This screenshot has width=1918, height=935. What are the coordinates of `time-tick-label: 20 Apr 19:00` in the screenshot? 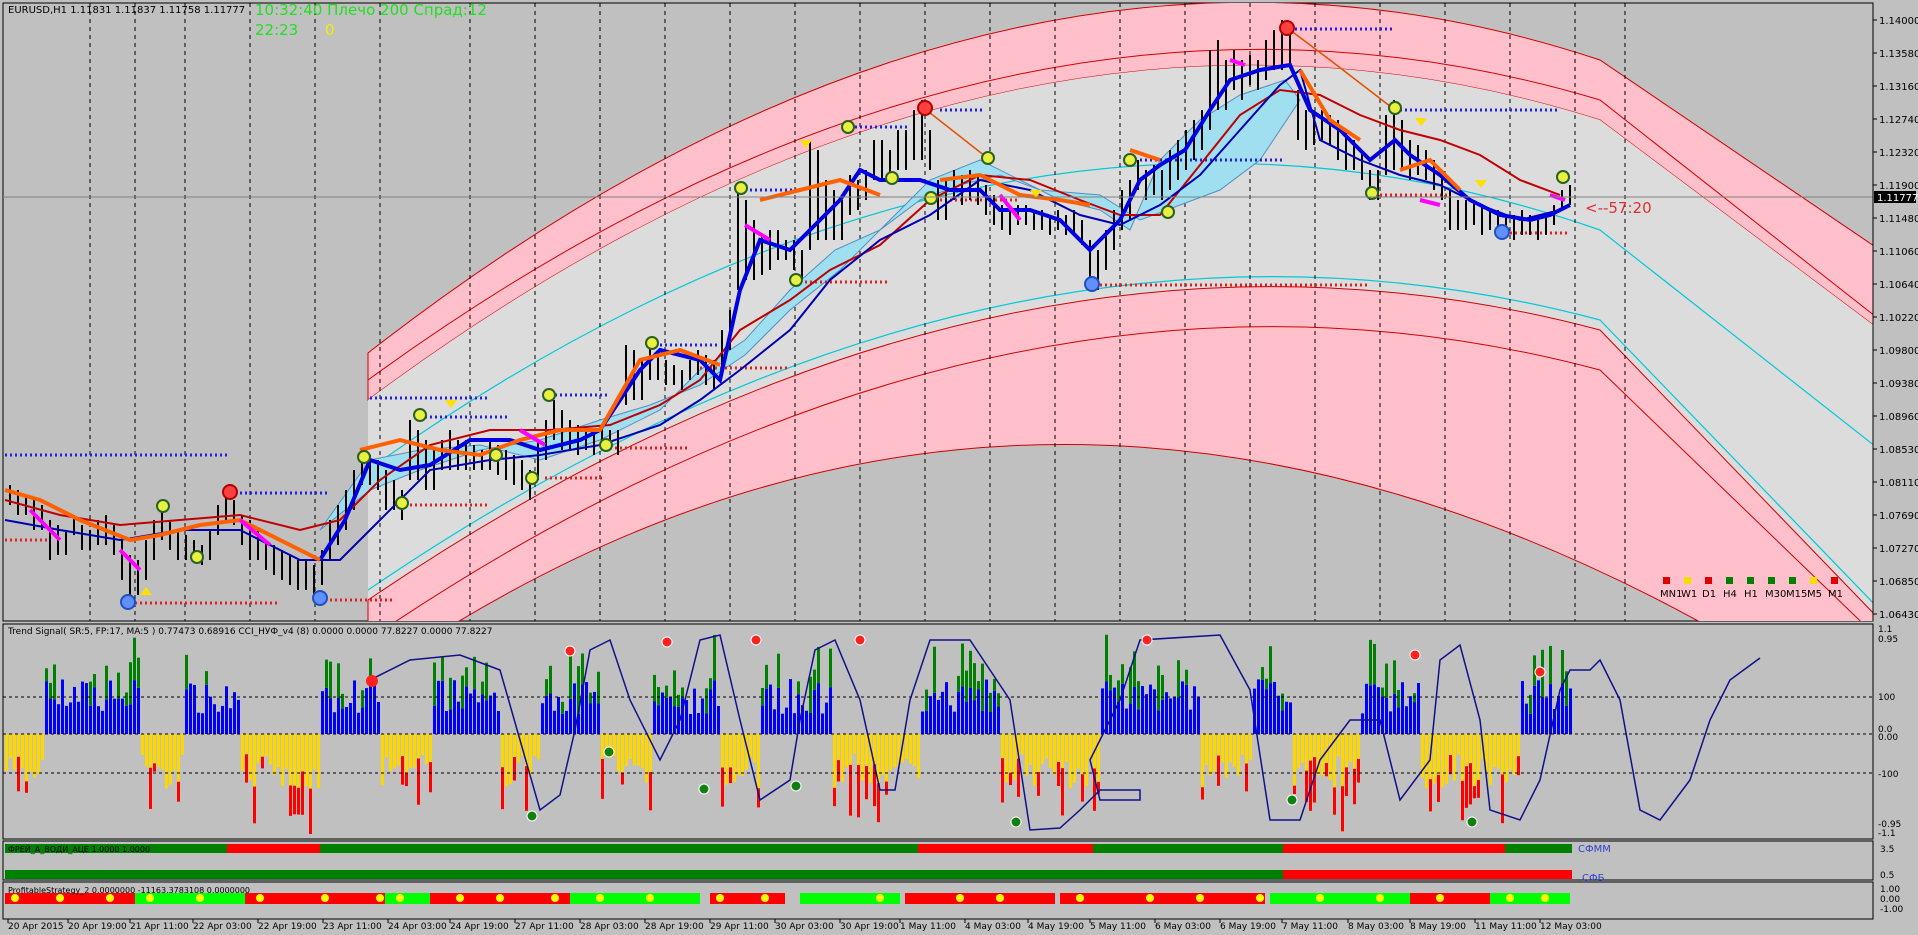 It's located at (97, 927).